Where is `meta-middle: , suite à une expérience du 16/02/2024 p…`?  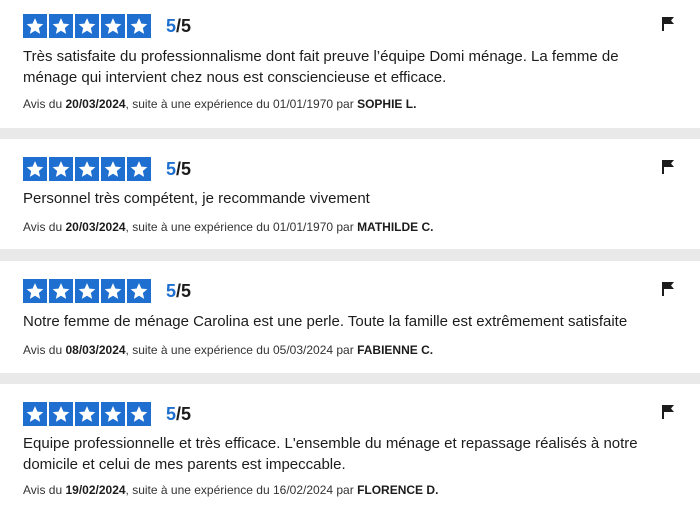
meta-middle: , suite à une expérience du 16/02/2024 p… is located at coordinates (239, 490).